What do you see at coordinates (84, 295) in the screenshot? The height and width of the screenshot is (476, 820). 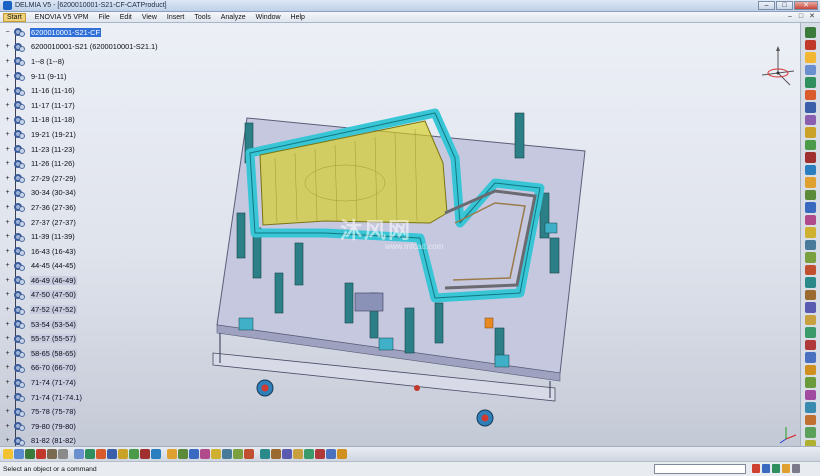 I see `tree-node: +47-50 (47-50)` at bounding box center [84, 295].